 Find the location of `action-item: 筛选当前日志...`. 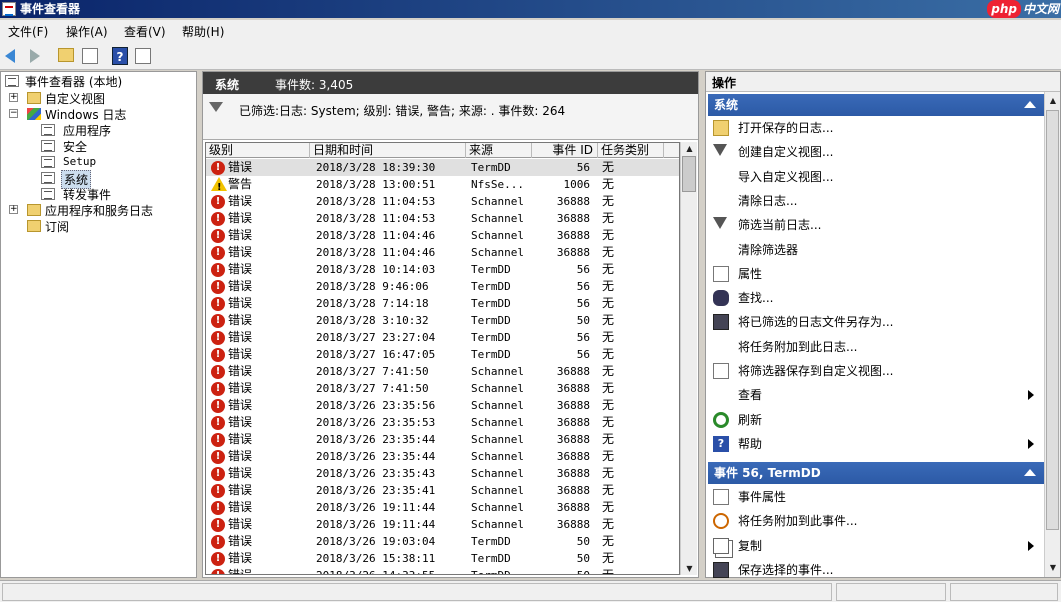

action-item: 筛选当前日志... is located at coordinates (876, 225).